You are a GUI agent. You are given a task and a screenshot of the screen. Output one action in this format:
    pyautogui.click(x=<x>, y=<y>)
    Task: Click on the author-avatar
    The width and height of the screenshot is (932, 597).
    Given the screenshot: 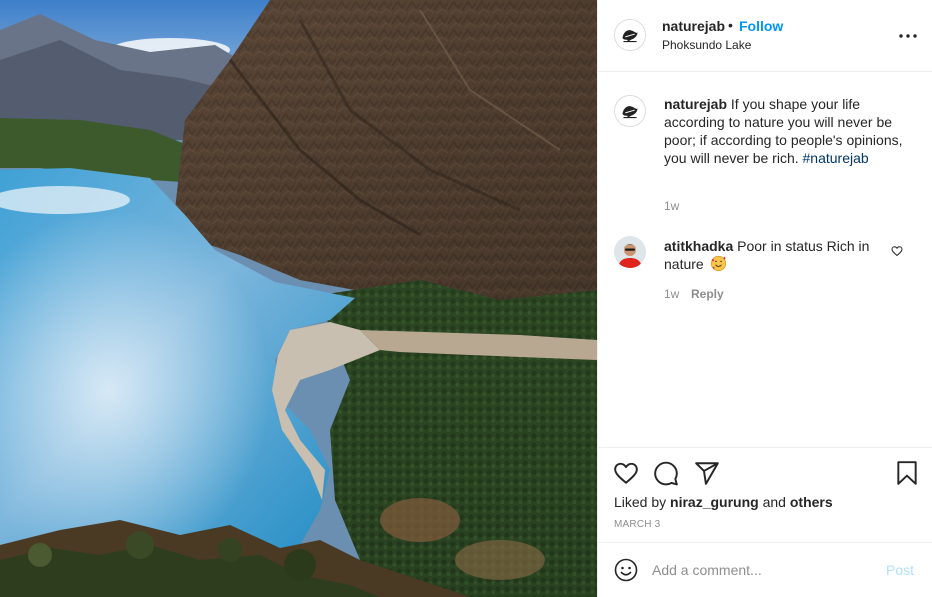 What is the action you would take?
    pyautogui.click(x=630, y=35)
    